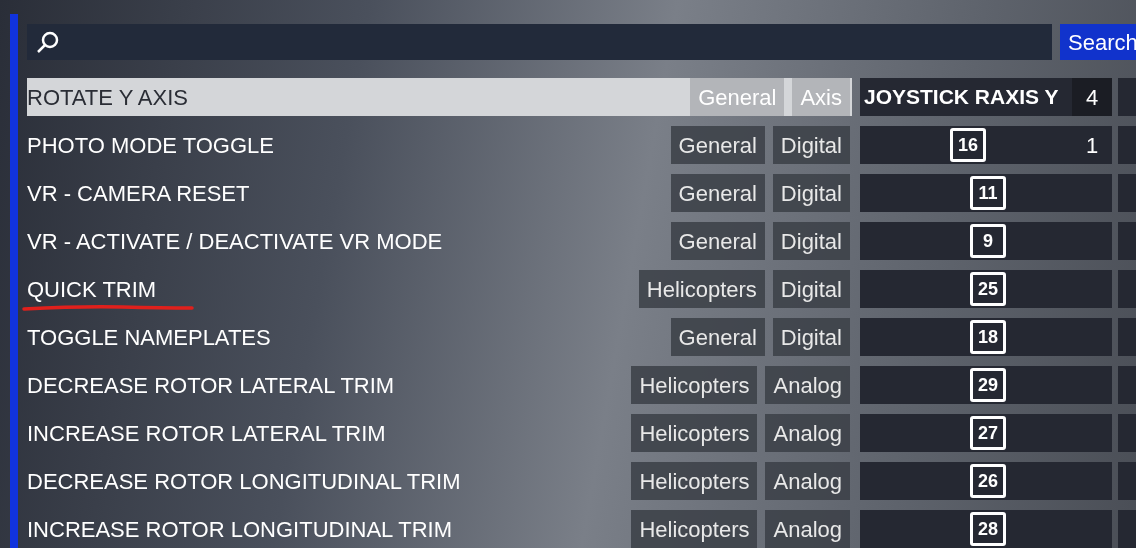 The width and height of the screenshot is (1136, 548). I want to click on action-row: VR - CAMERA RESET General Digital, so click(439, 193).